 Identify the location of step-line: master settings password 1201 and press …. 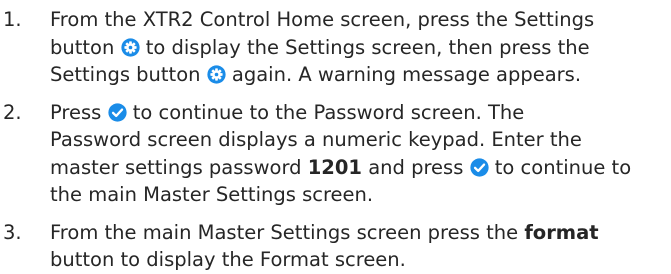
(360, 168).